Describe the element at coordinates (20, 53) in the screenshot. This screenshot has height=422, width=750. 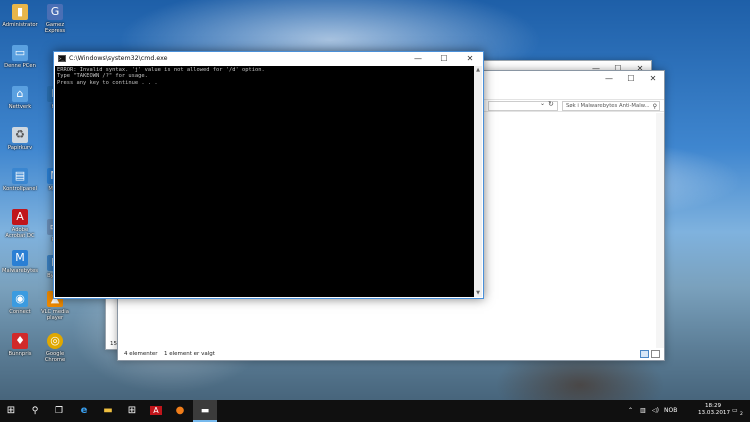
I see `computer-icon: ▭` at that location.